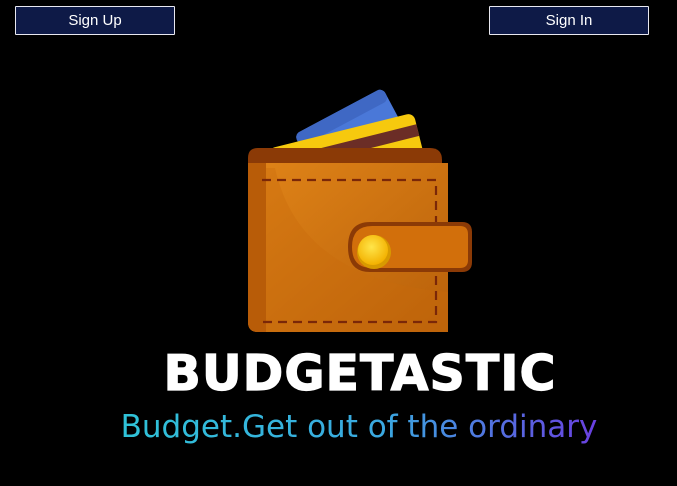 The height and width of the screenshot is (486, 677). Describe the element at coordinates (359, 427) in the screenshot. I see `tagline: Budget.Get out of the ordinary` at that location.